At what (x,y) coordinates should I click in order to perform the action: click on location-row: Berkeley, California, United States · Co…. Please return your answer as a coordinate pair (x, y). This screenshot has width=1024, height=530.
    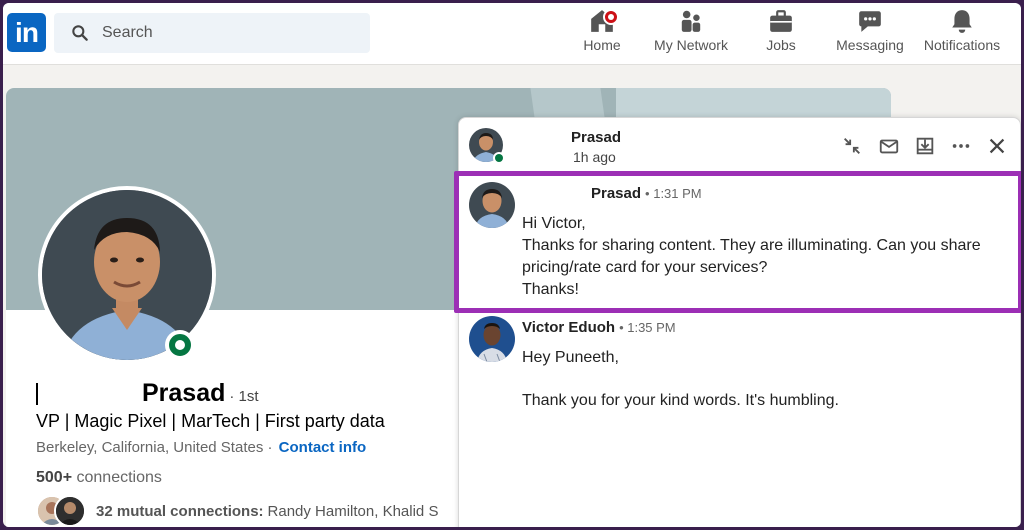
    Looking at the image, I should click on (201, 447).